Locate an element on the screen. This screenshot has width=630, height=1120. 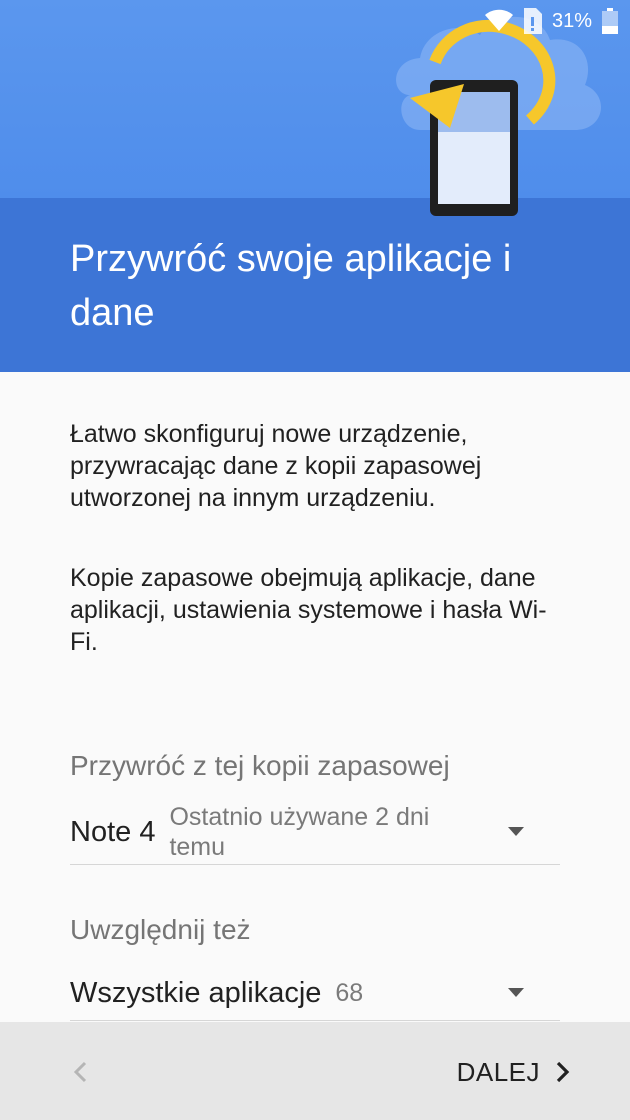
back-button is located at coordinates (80, 1072).